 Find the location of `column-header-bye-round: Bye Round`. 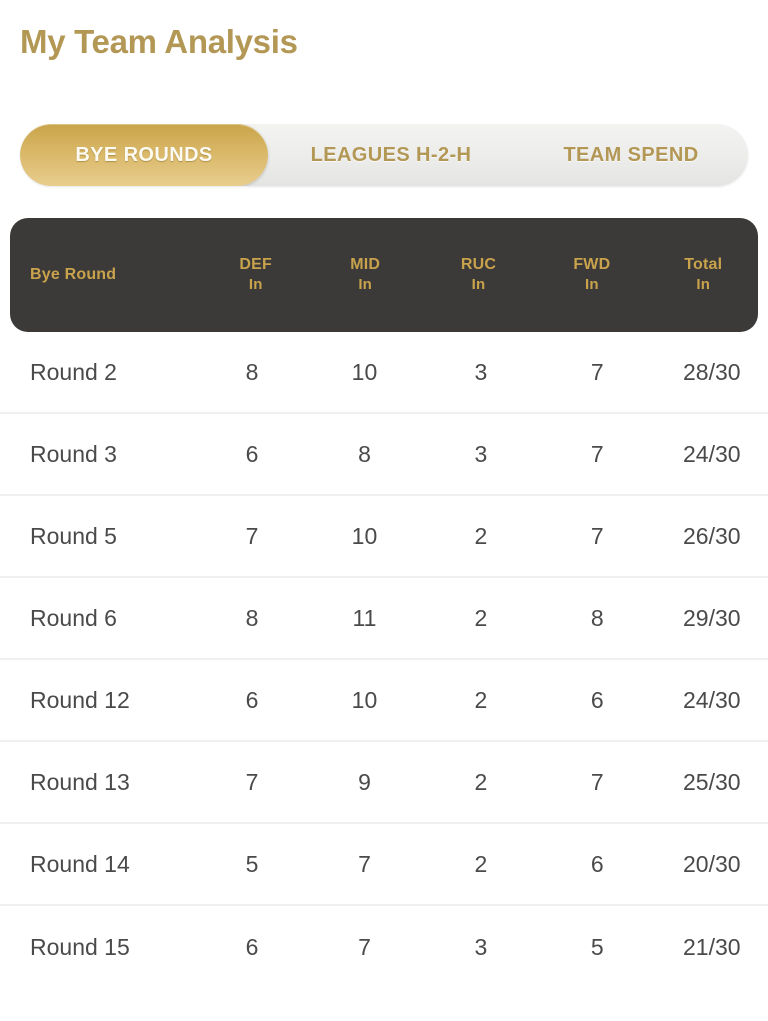

column-header-bye-round: Bye Round is located at coordinates (106, 275).